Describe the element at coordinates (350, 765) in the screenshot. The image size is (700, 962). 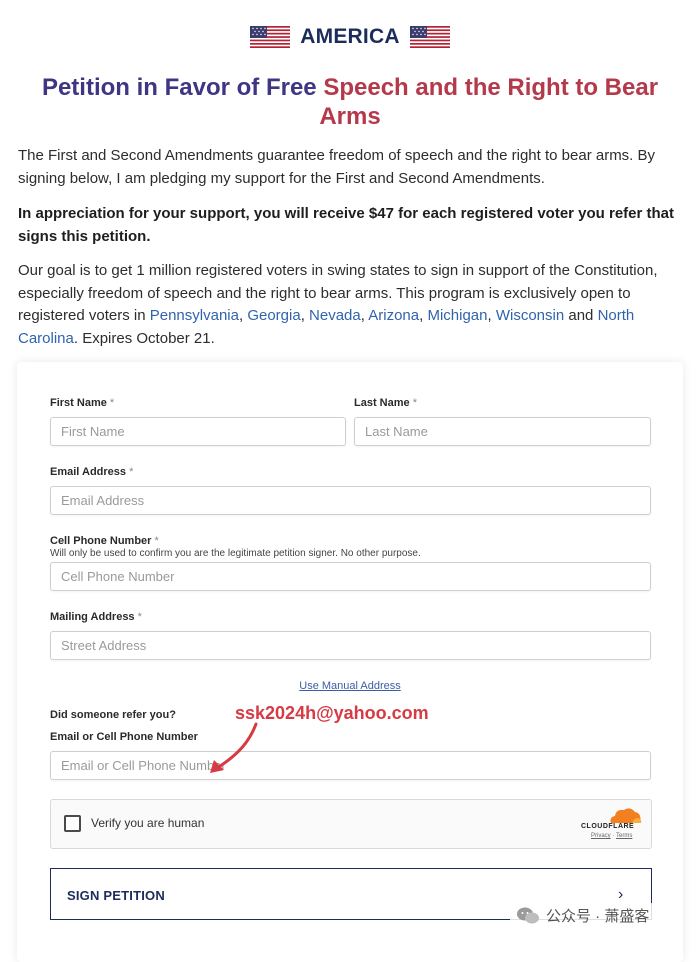
I see `referral-input: Email or Cell Phone Number` at that location.